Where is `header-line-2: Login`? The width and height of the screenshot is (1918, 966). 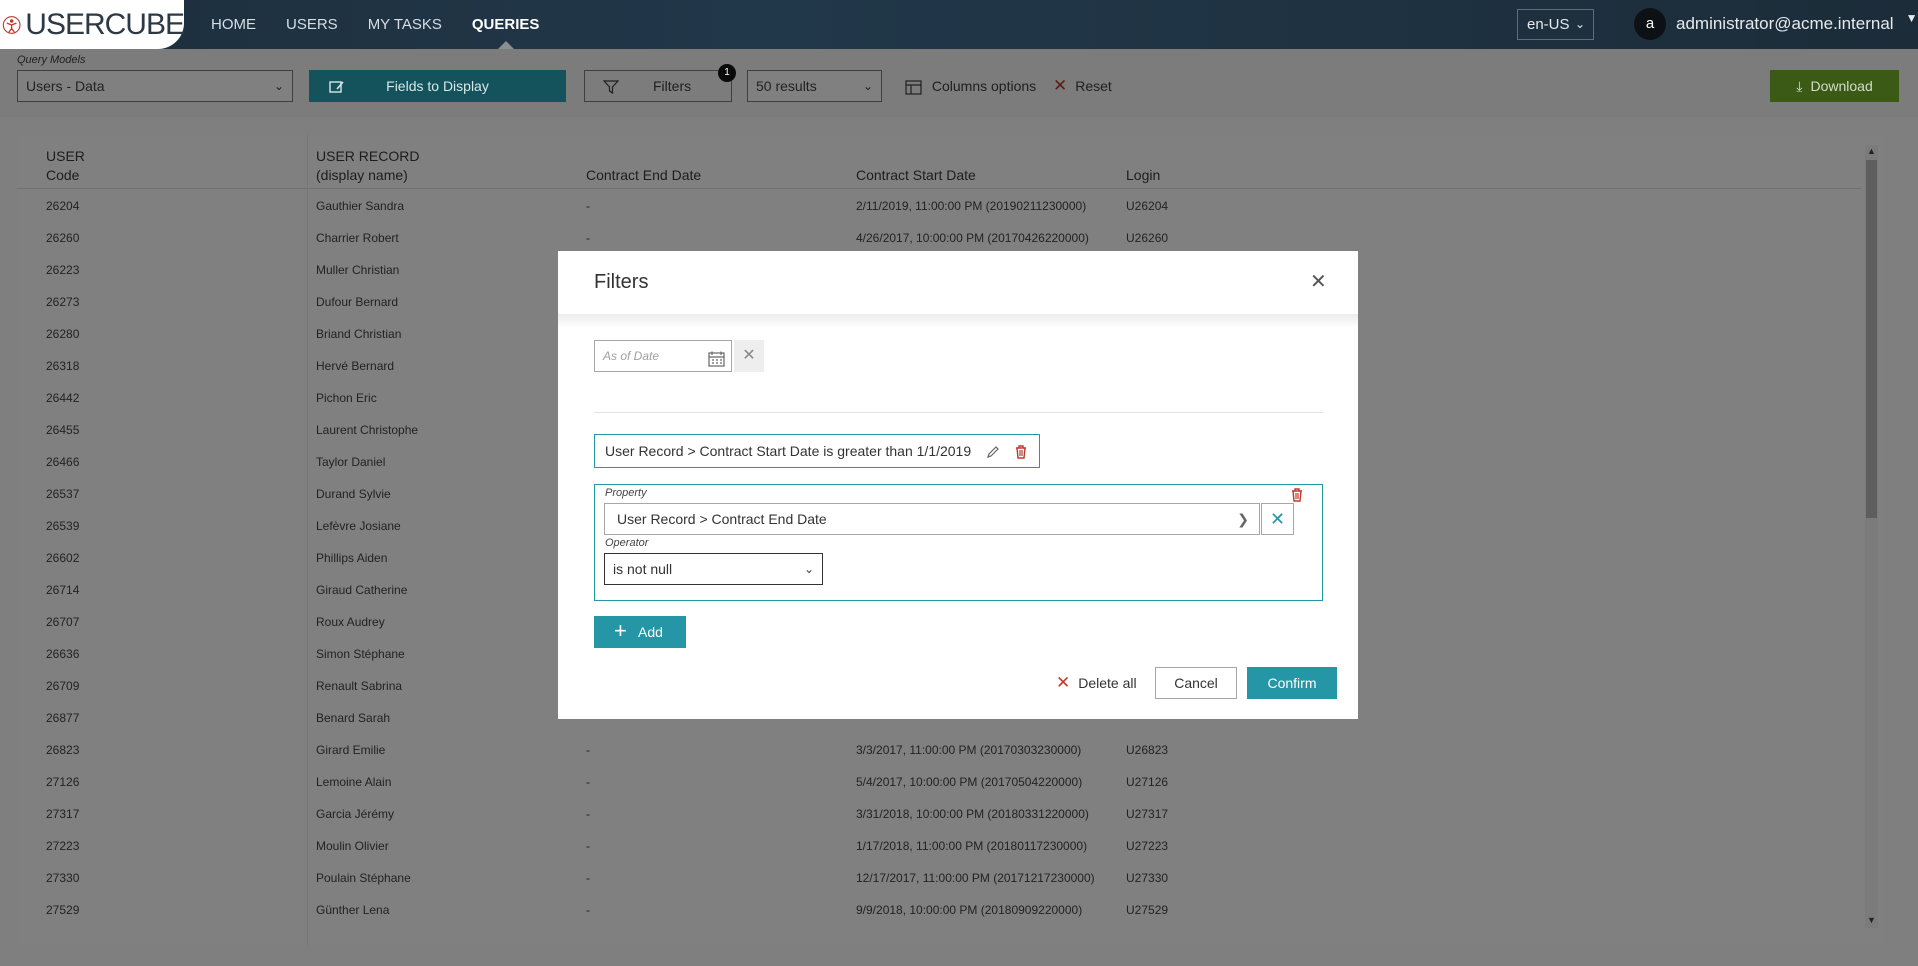 header-line-2: Login is located at coordinates (1143, 175).